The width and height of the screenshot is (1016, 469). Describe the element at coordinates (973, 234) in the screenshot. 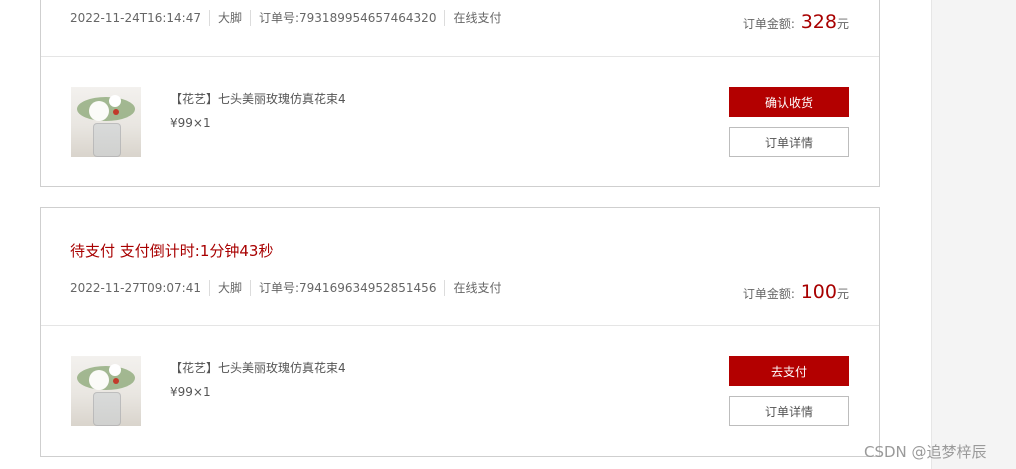

I see `scrollbar-track` at that location.